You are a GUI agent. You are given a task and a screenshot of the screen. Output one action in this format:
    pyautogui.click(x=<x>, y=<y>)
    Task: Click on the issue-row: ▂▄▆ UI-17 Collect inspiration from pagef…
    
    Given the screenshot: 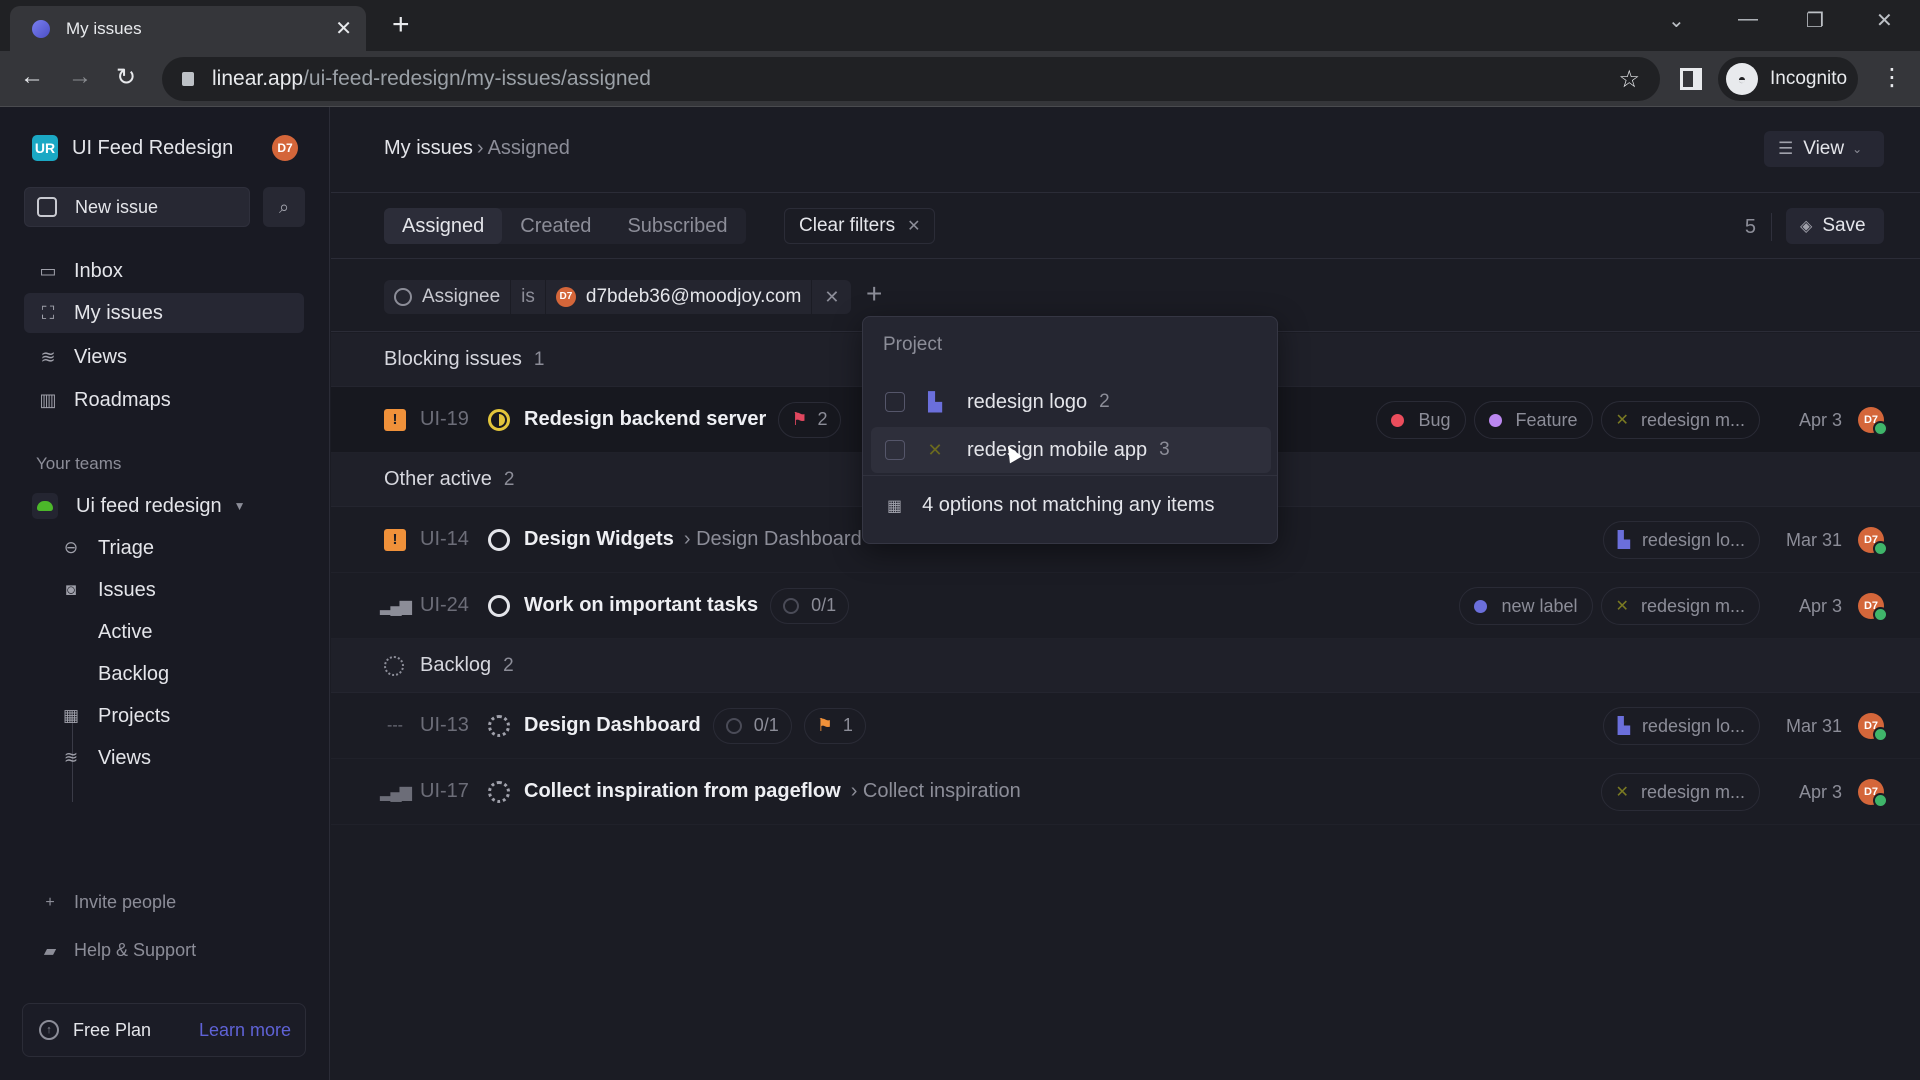 What is the action you would take?
    pyautogui.click(x=1125, y=792)
    